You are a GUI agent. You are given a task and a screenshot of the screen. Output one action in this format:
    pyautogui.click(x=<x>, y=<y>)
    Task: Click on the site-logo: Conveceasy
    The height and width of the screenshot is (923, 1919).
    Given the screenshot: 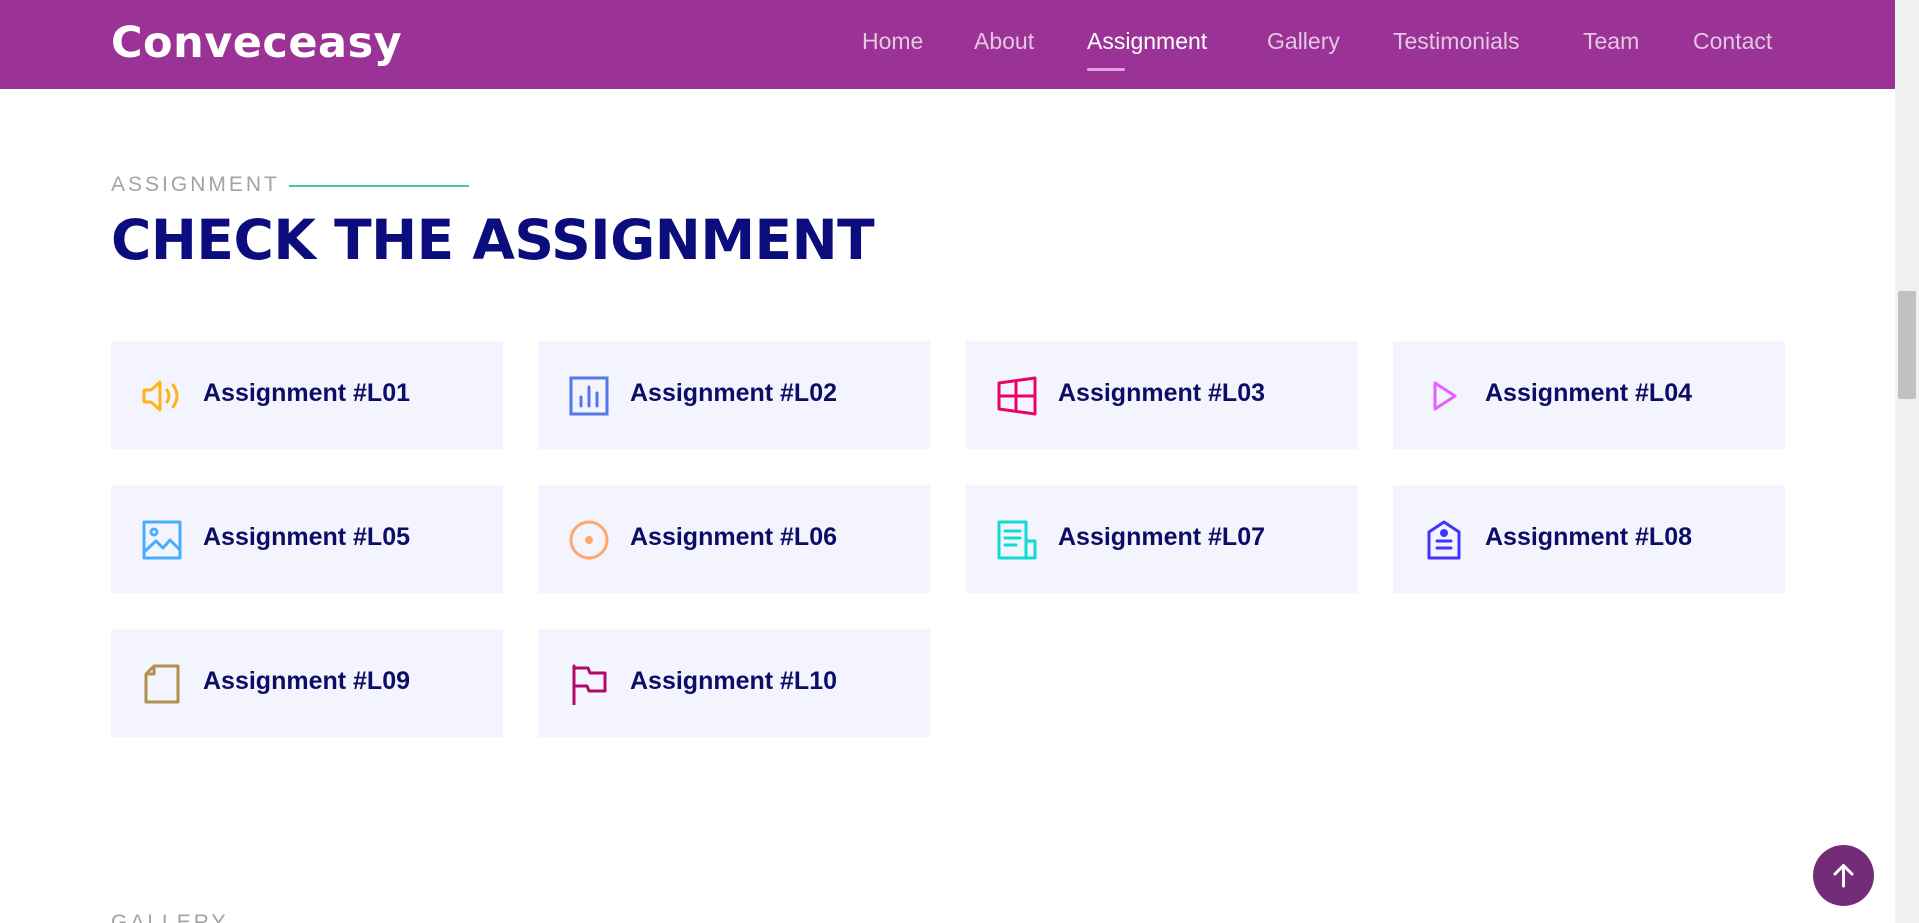 What is the action you would take?
    pyautogui.click(x=256, y=43)
    